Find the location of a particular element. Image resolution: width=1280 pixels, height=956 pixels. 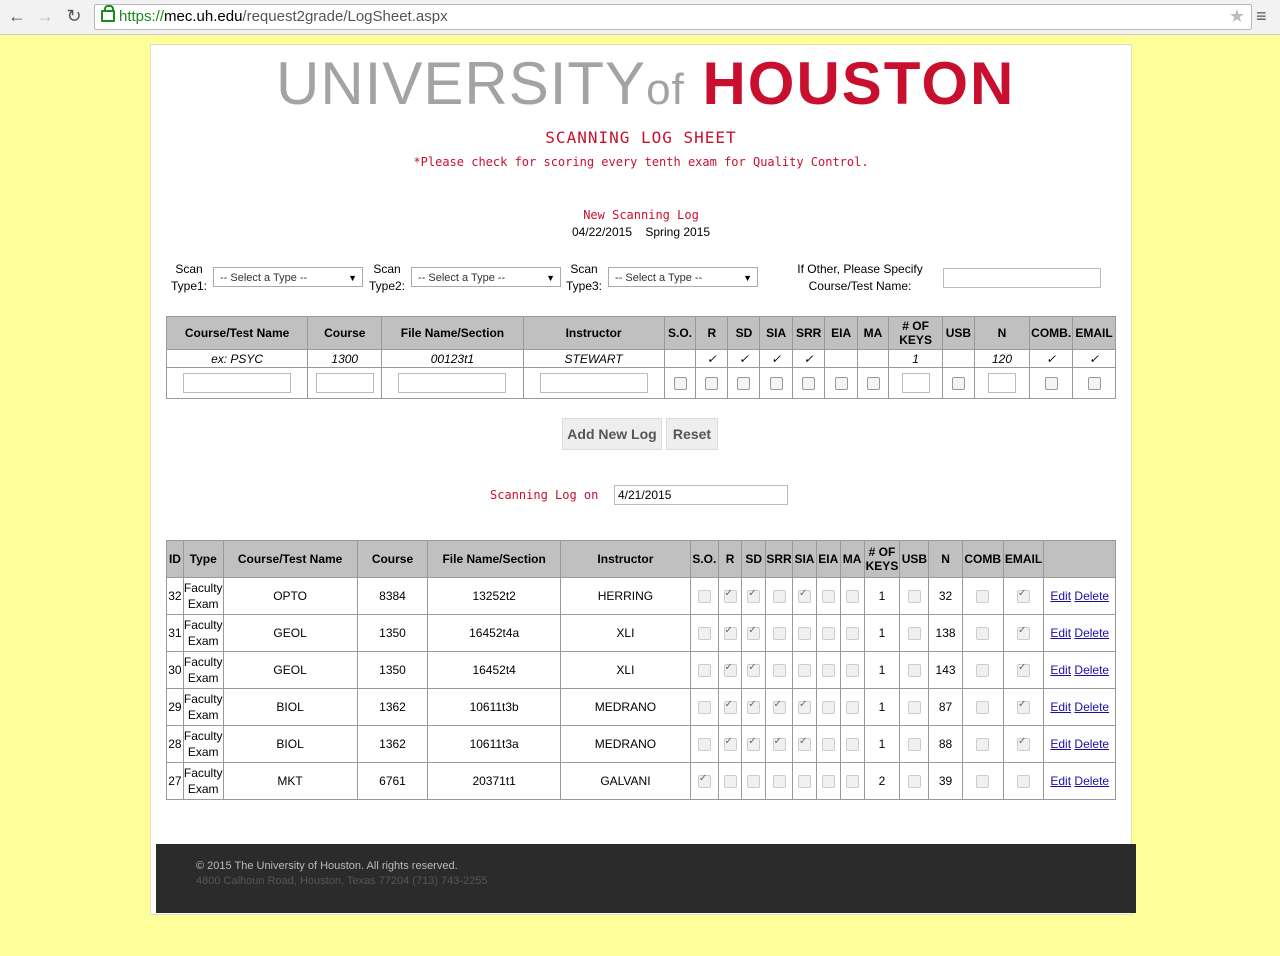

n-cell is located at coordinates (1002, 383).